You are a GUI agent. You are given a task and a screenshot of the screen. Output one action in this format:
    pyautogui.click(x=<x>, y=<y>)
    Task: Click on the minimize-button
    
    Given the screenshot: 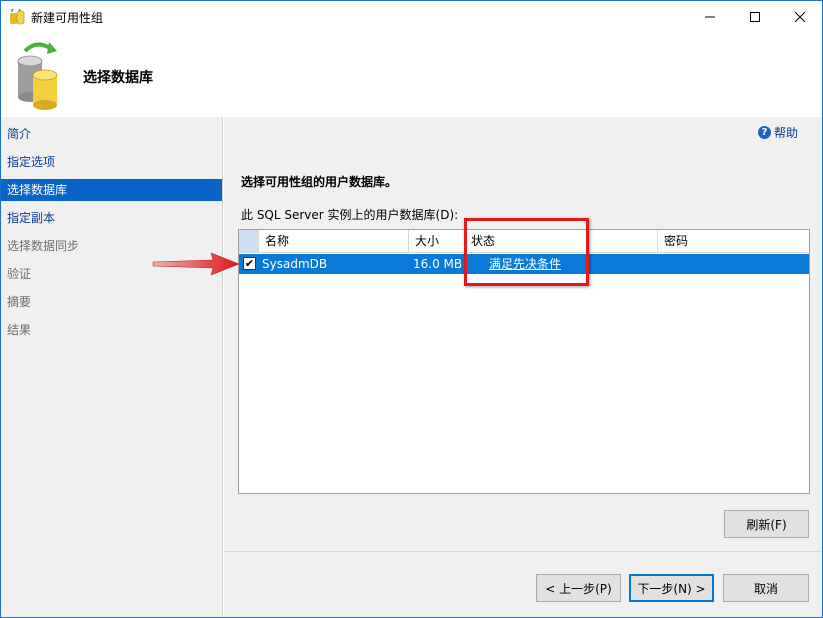 What is the action you would take?
    pyautogui.click(x=710, y=17)
    